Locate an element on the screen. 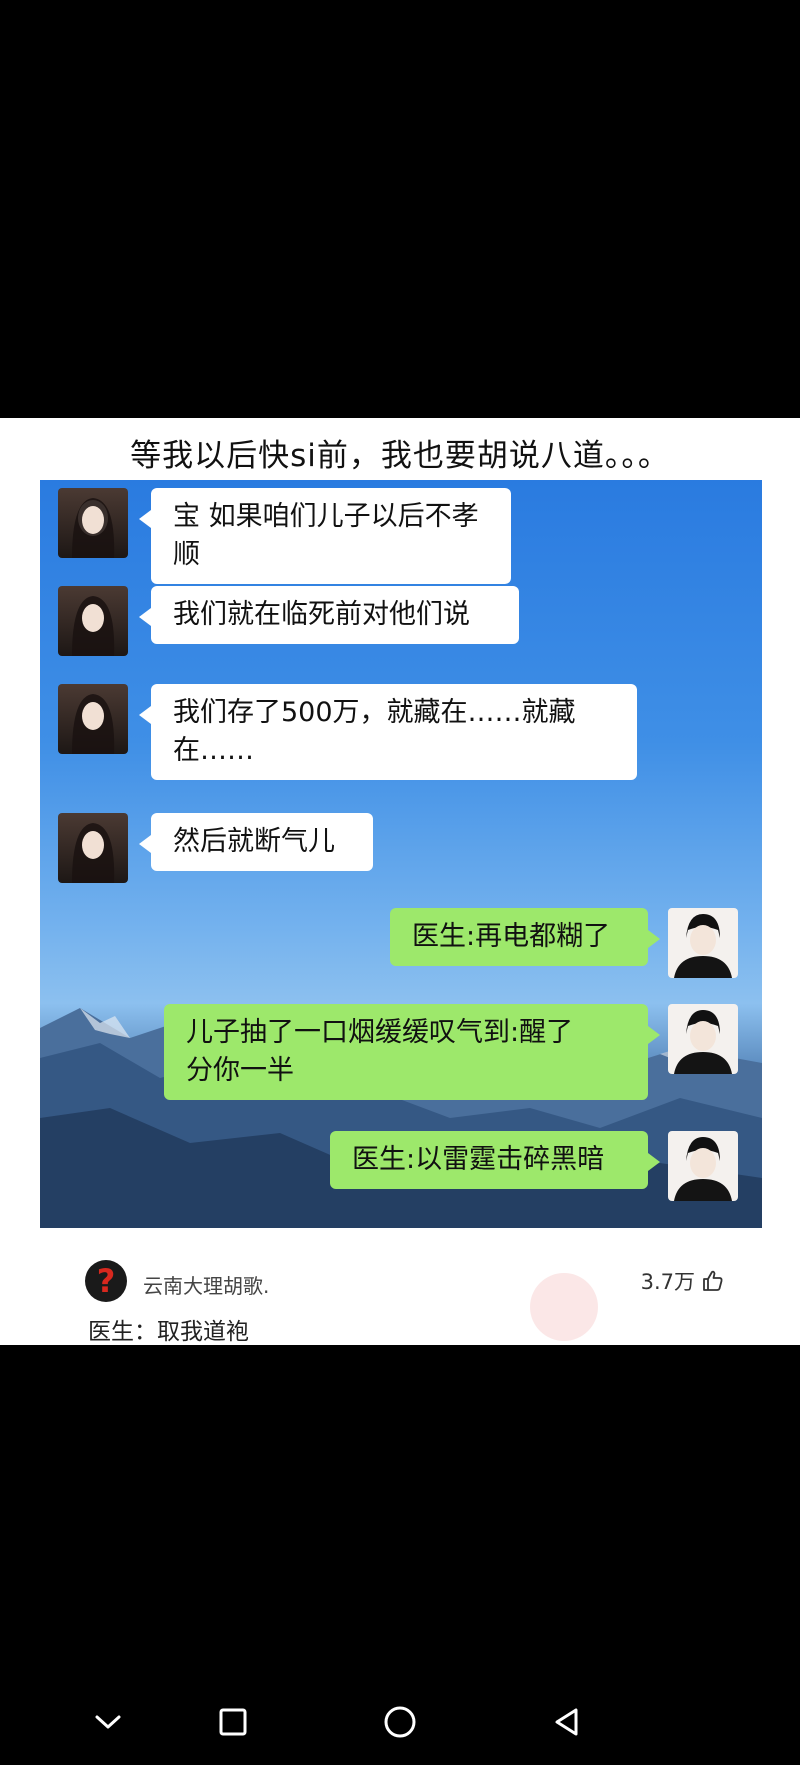  message-bubble-right: 医生:以雷霆击碎黑暗 is located at coordinates (495, 1160).